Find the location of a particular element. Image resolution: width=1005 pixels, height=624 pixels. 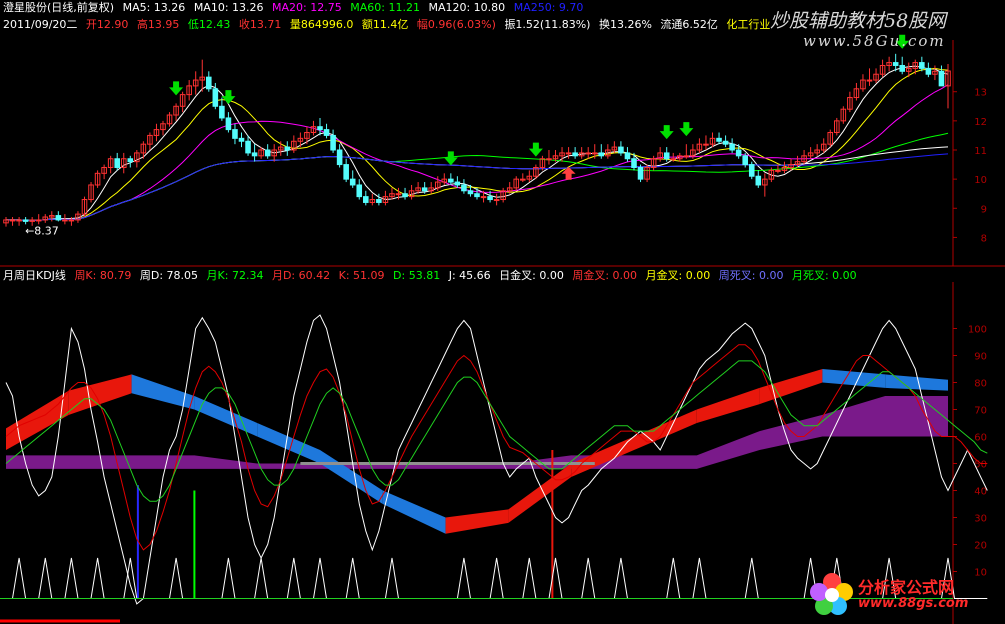

price-tick-label: 10 is located at coordinates (980, 180).